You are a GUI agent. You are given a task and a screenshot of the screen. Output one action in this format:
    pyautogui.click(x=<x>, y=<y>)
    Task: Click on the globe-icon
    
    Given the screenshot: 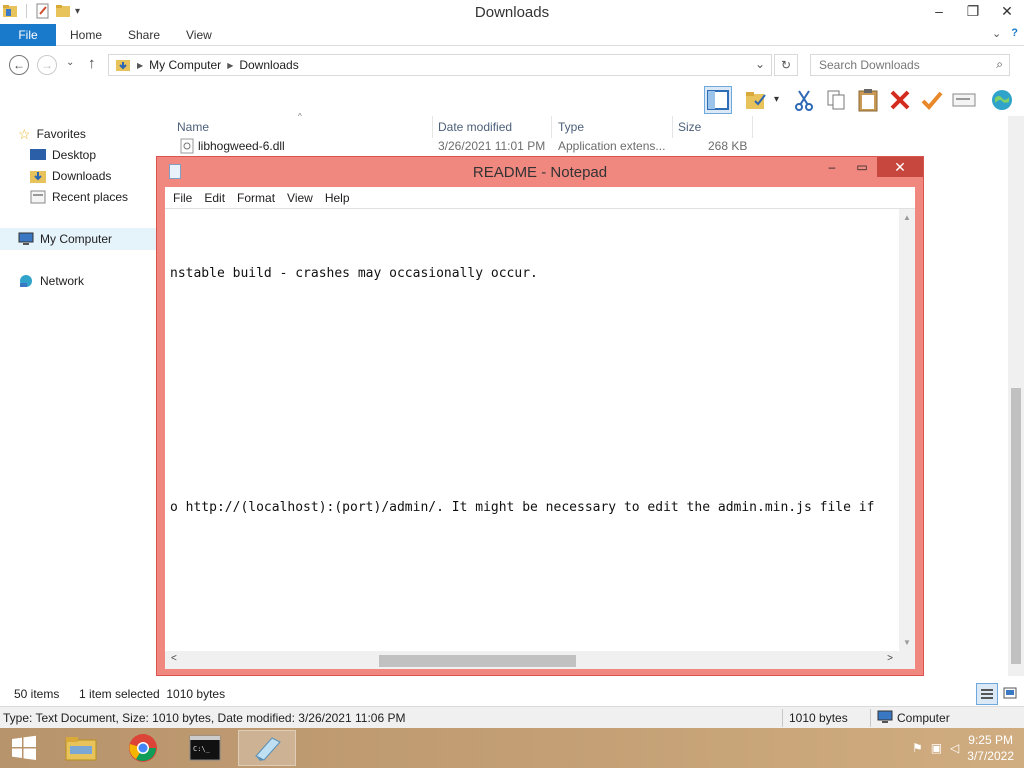 What is the action you would take?
    pyautogui.click(x=1002, y=100)
    